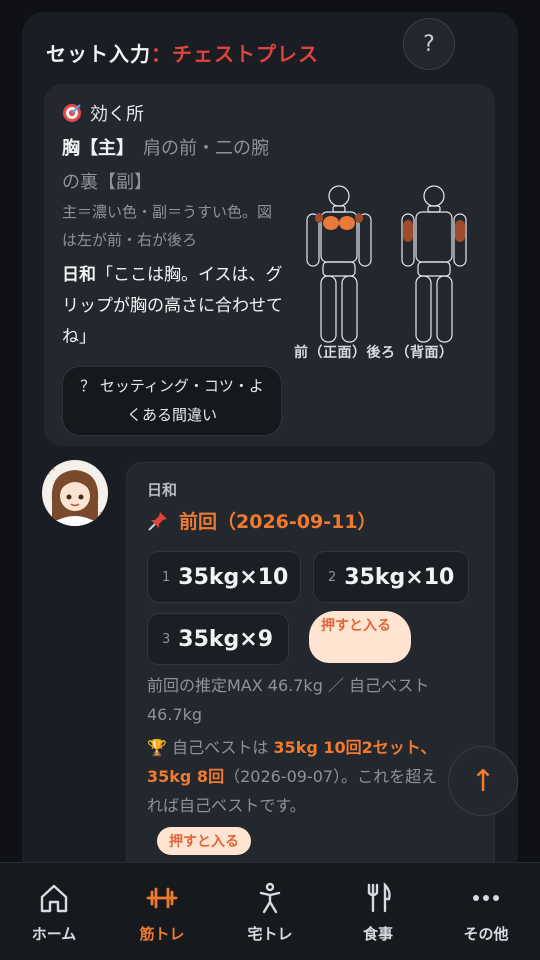  Describe the element at coordinates (172, 401) in the screenshot. I see `tips-button: ？ セッティング・コツ・よくある間違い` at that location.